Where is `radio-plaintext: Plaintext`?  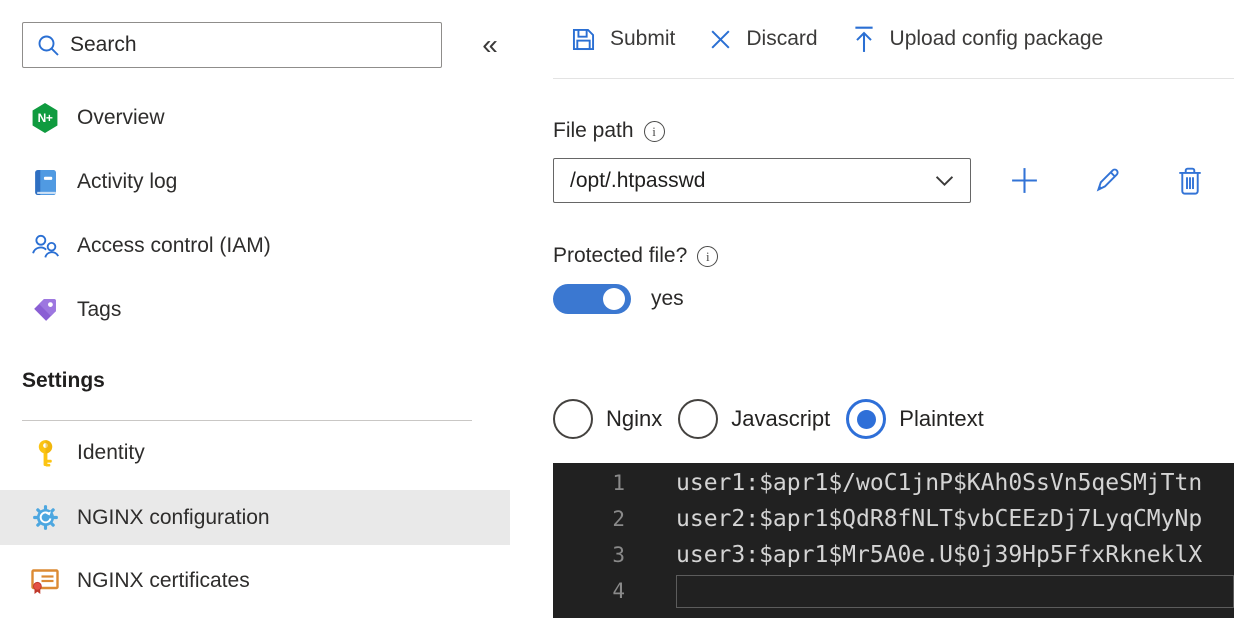
radio-plaintext: Plaintext is located at coordinates (915, 419).